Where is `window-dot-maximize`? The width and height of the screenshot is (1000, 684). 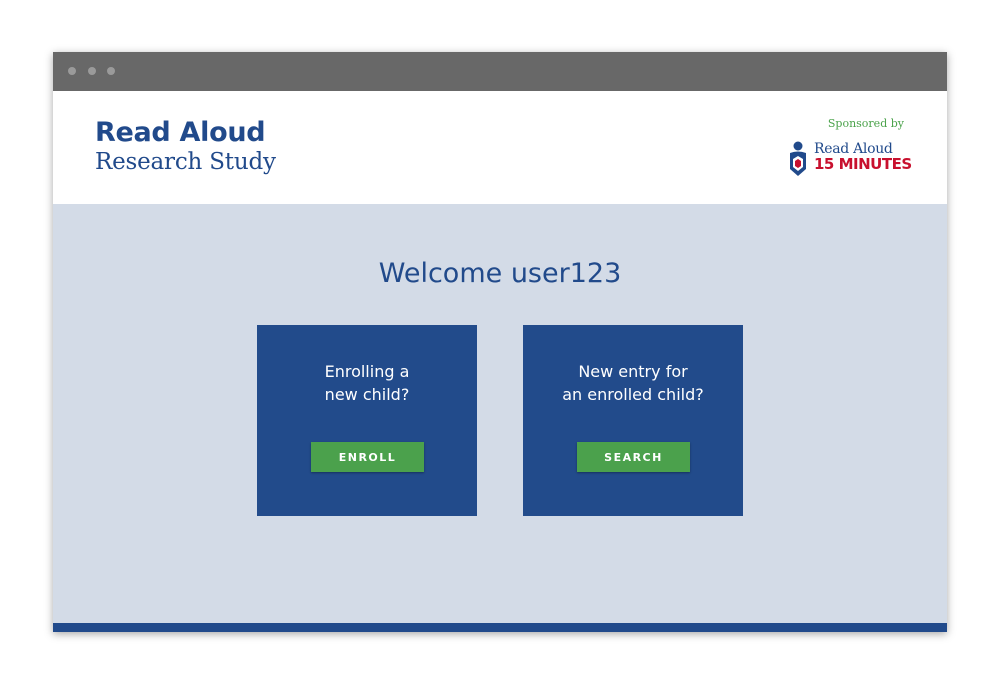 window-dot-maximize is located at coordinates (111, 71).